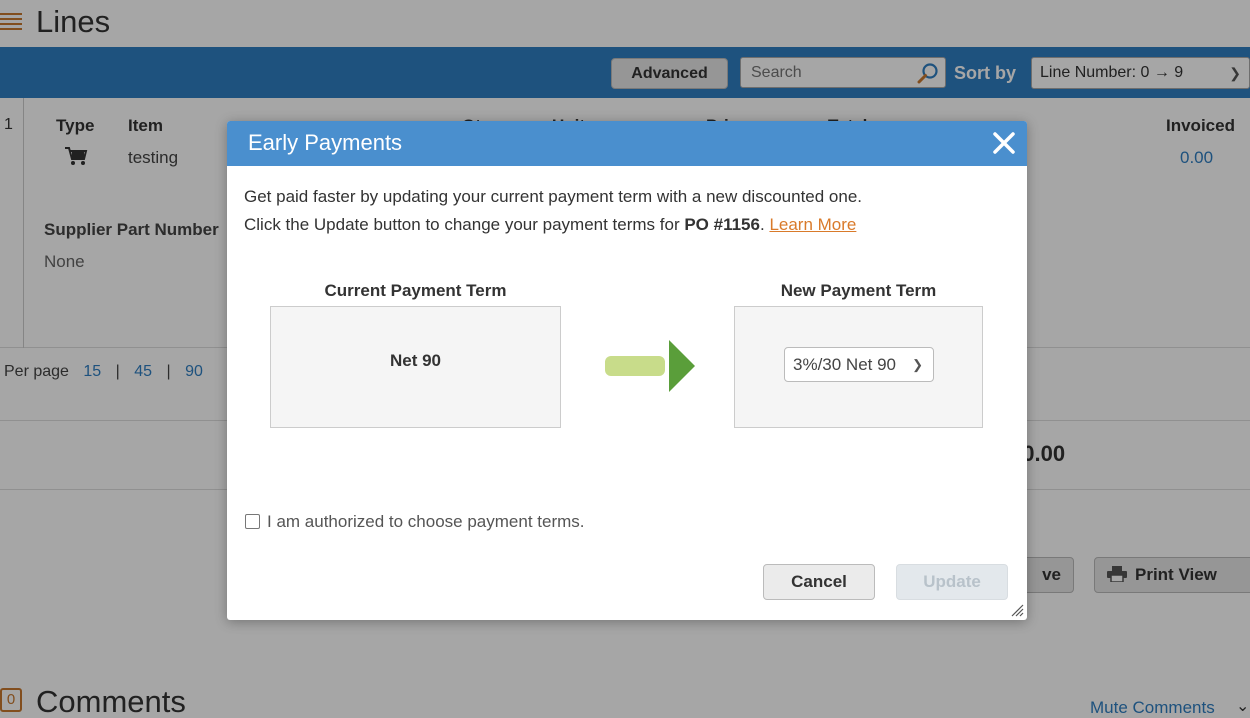  I want to click on authorized-checkbox, so click(252, 521).